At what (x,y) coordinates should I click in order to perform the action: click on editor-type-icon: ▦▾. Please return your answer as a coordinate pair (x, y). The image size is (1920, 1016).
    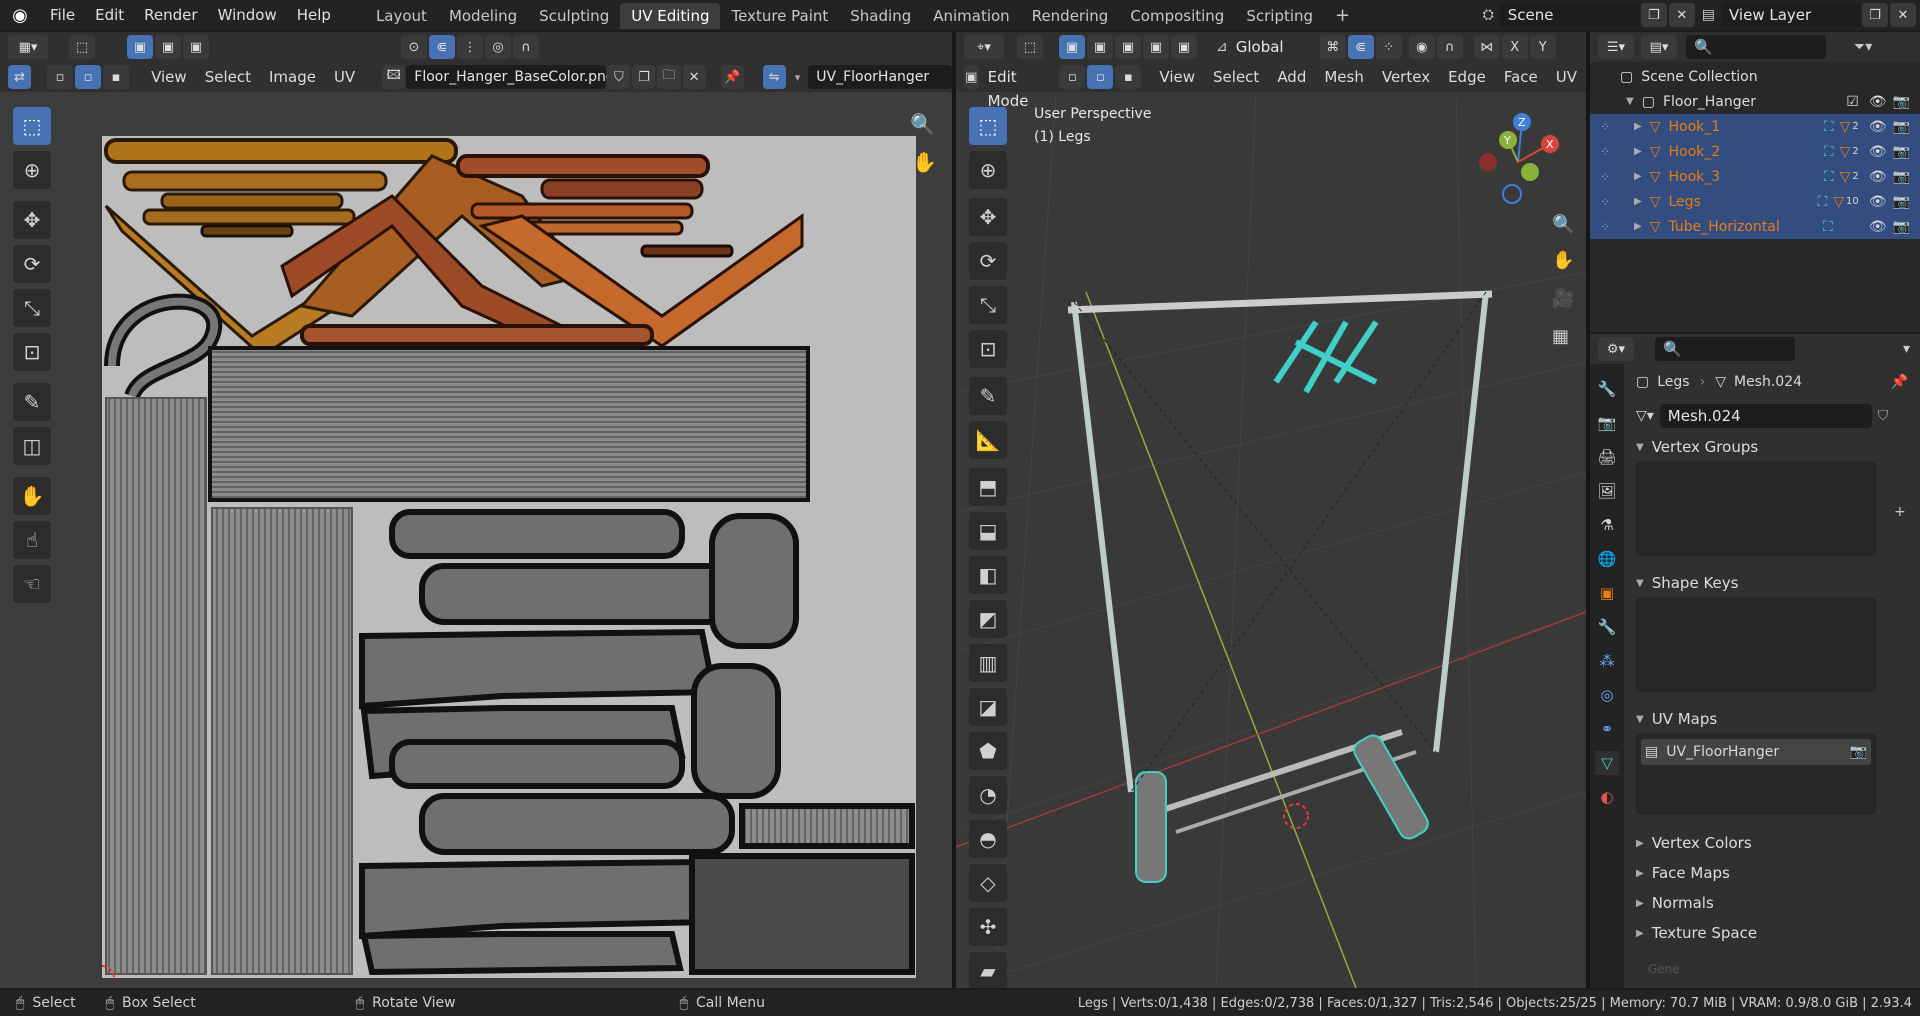
    Looking at the image, I should click on (28, 47).